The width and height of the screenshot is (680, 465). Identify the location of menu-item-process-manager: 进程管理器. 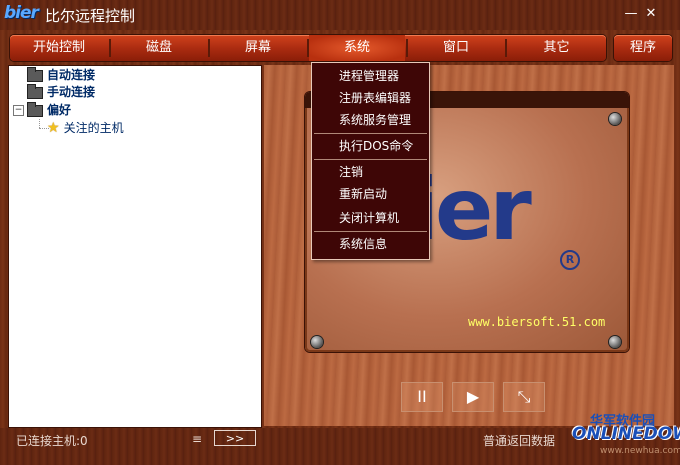
(370, 76).